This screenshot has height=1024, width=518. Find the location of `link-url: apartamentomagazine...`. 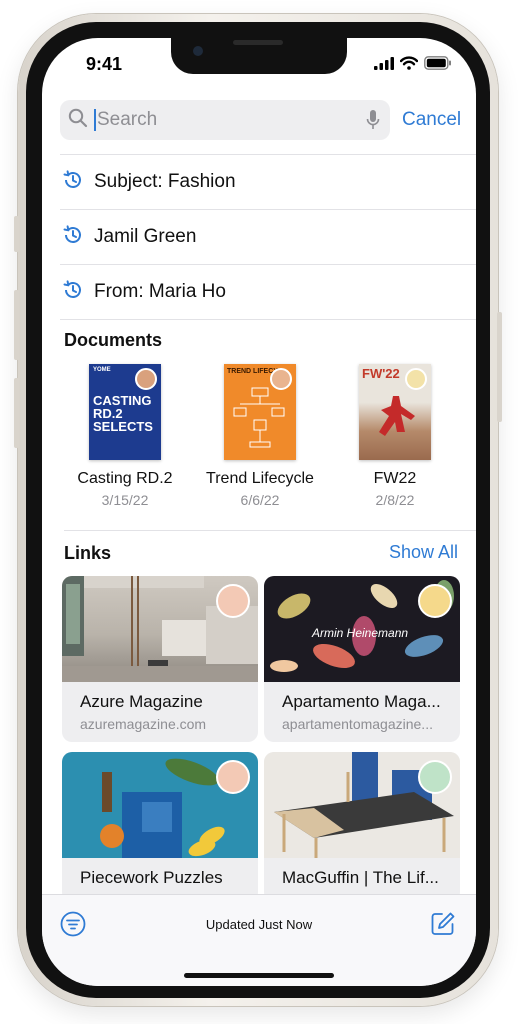

link-url: apartamentomagazine... is located at coordinates (357, 724).